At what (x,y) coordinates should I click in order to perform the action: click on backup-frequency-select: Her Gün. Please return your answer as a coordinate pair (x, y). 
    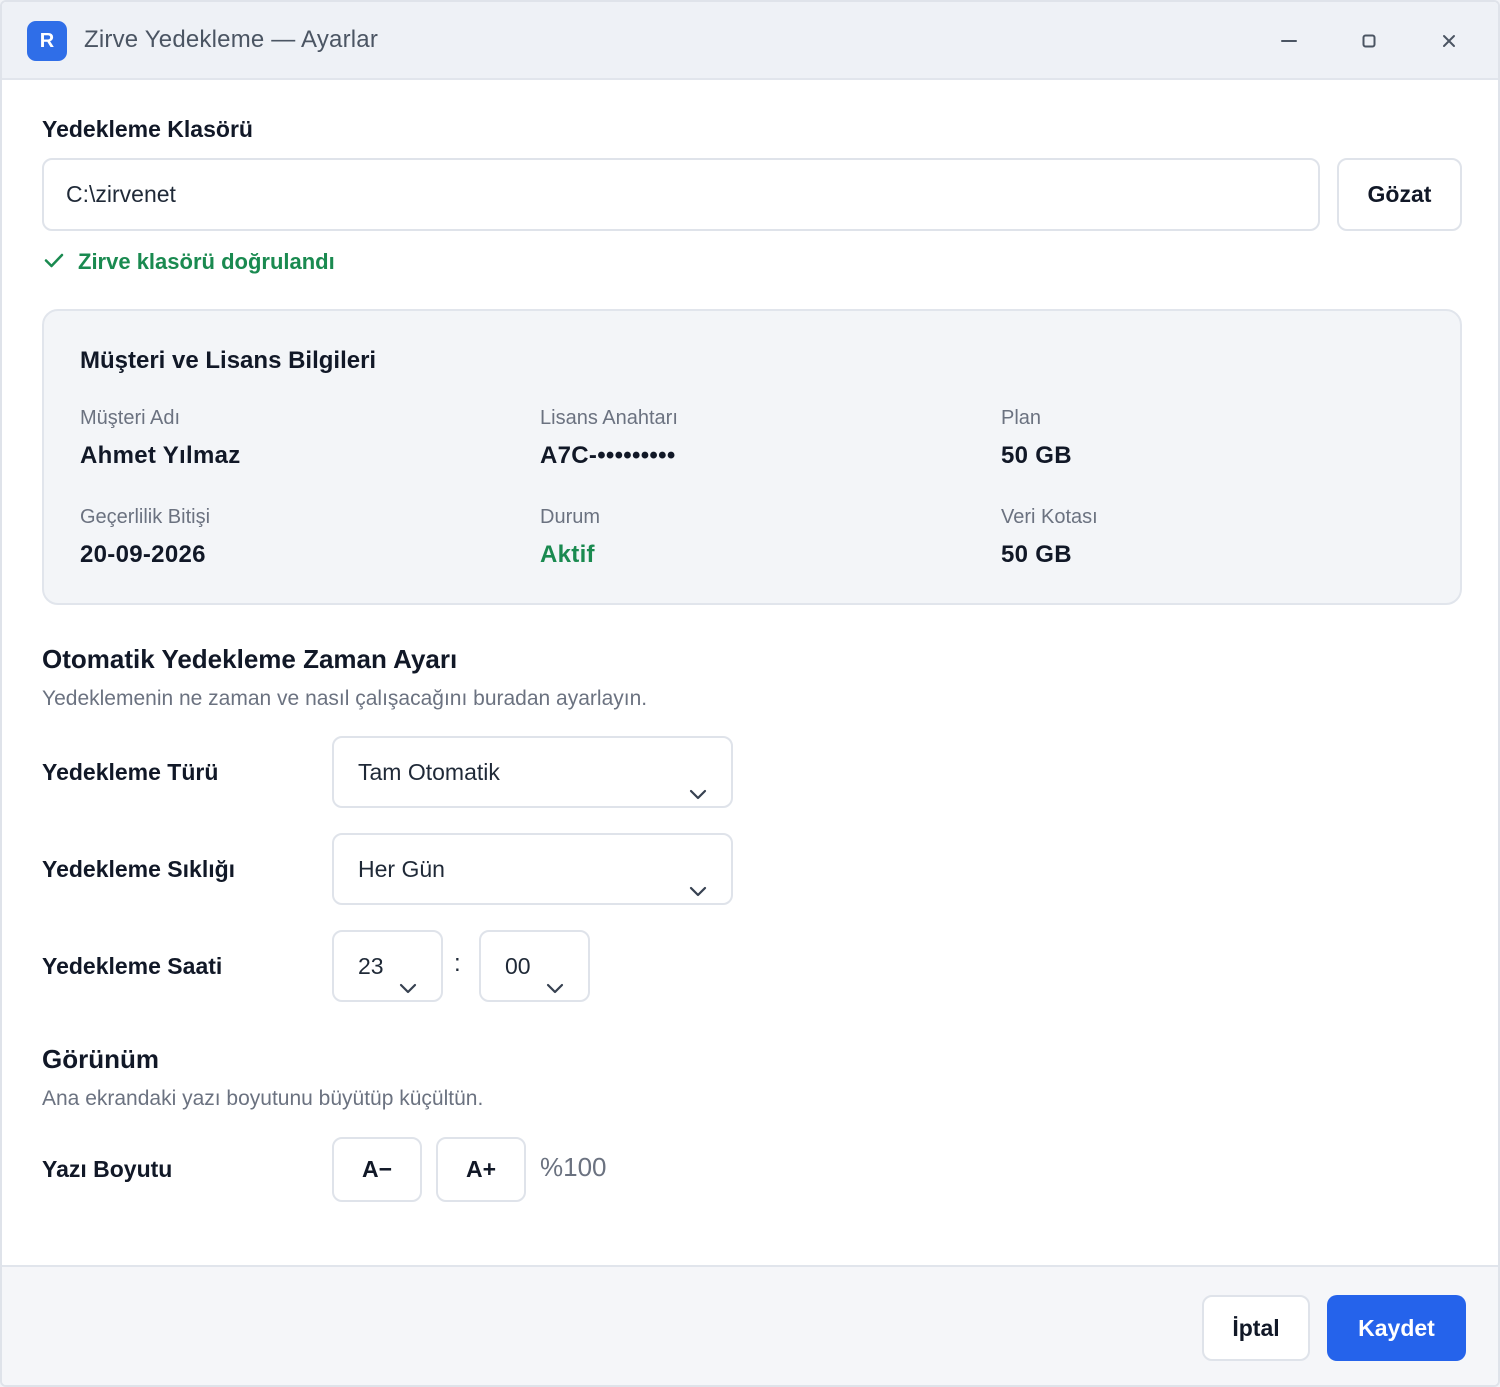
    Looking at the image, I should click on (532, 869).